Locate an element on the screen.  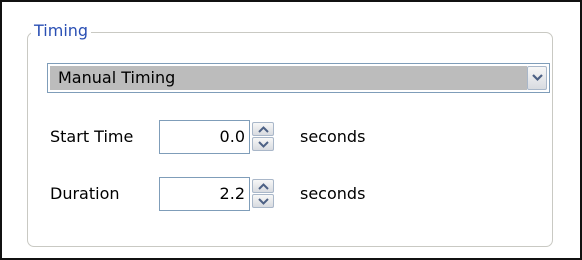
group-title: Timing is located at coordinates (61, 31).